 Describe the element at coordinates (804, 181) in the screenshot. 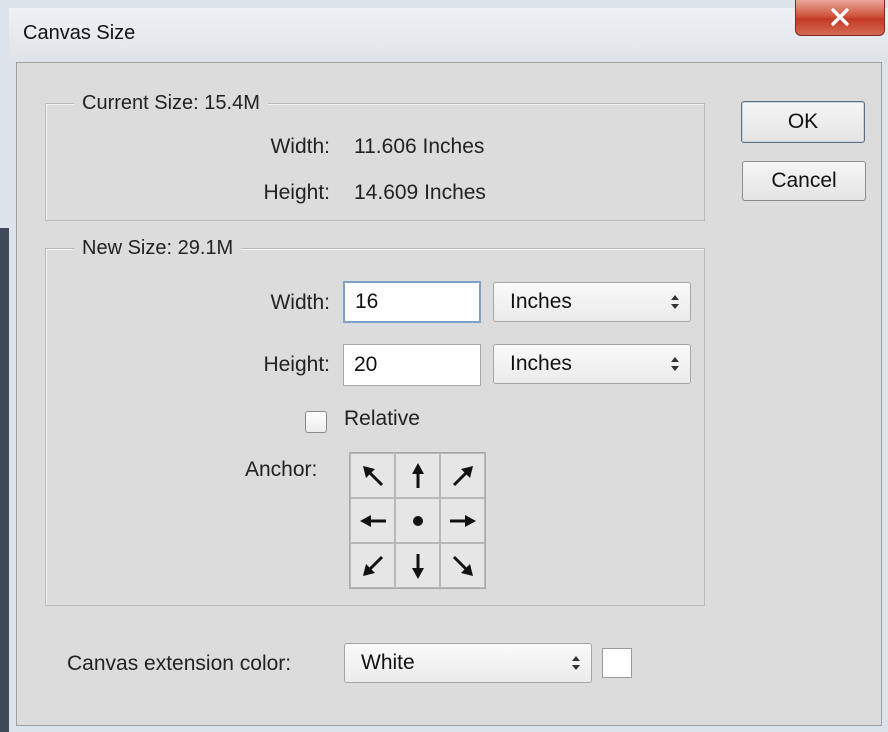

I see `cancel-button: Cancel` at that location.